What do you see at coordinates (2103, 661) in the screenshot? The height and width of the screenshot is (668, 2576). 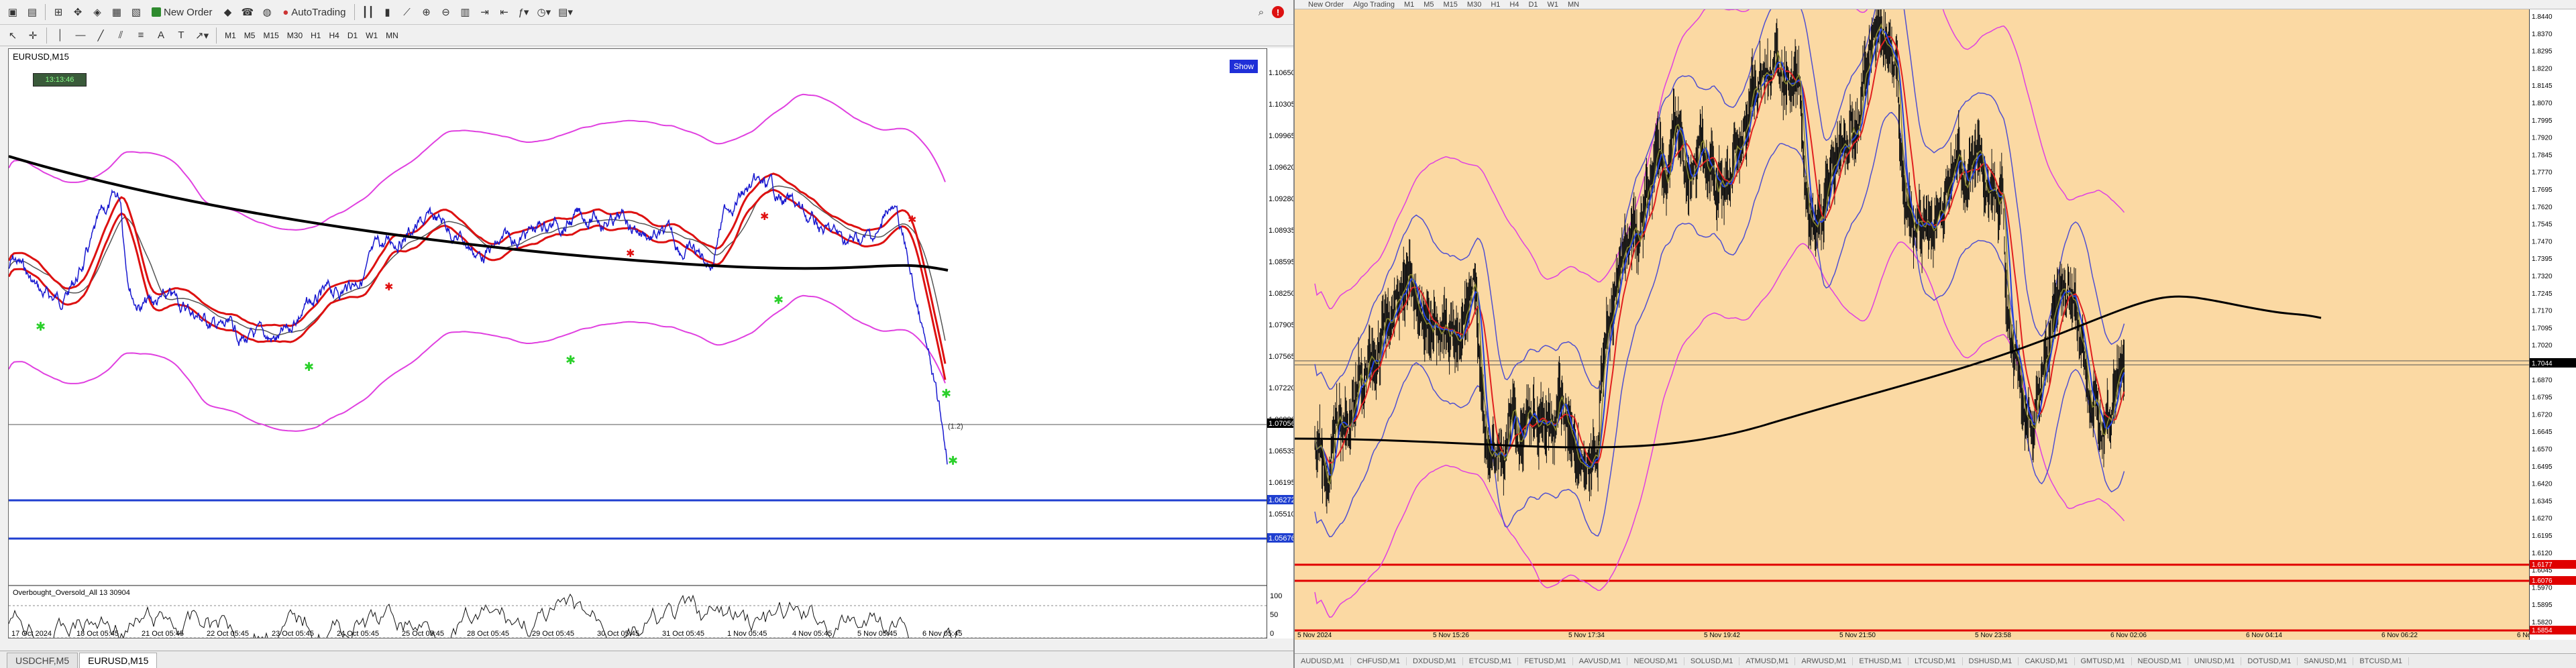 I see `right-chart-tab: GMTUSD,M1` at bounding box center [2103, 661].